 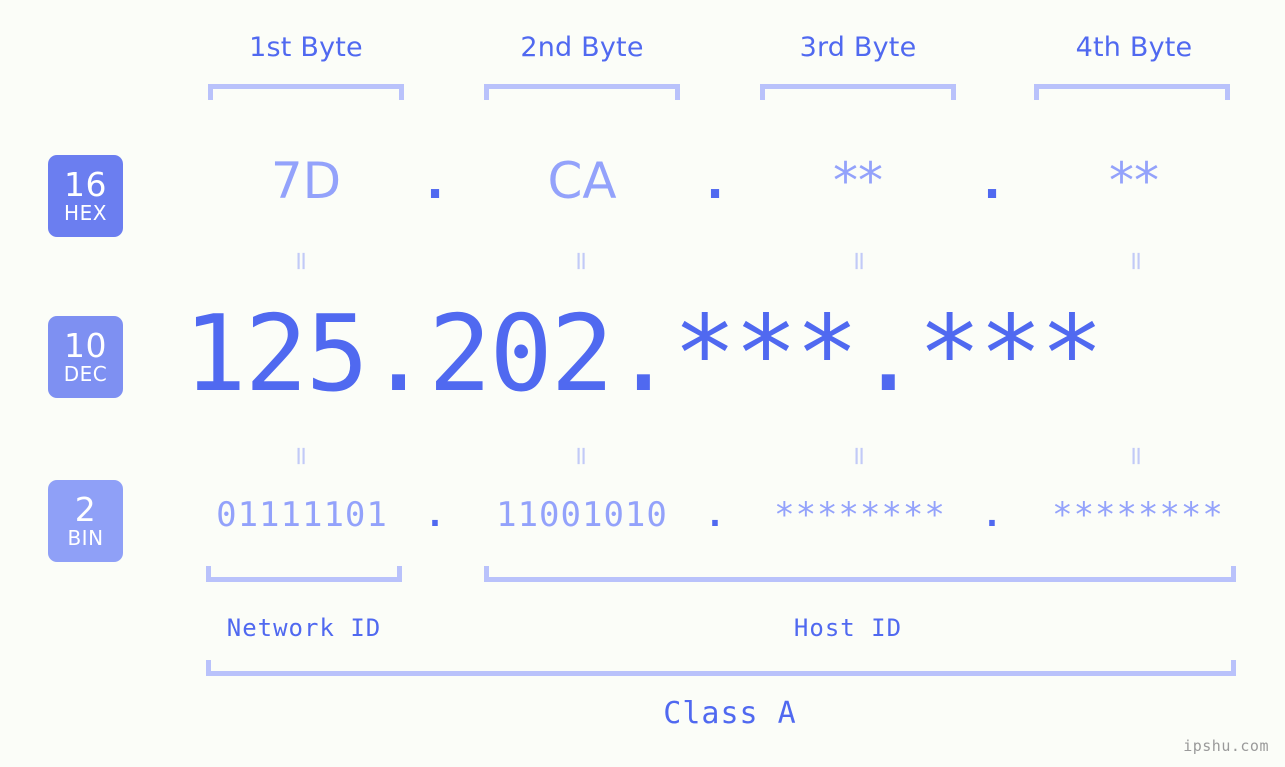 I want to click on bin-octet-2: 11001010, so click(x=582, y=515).